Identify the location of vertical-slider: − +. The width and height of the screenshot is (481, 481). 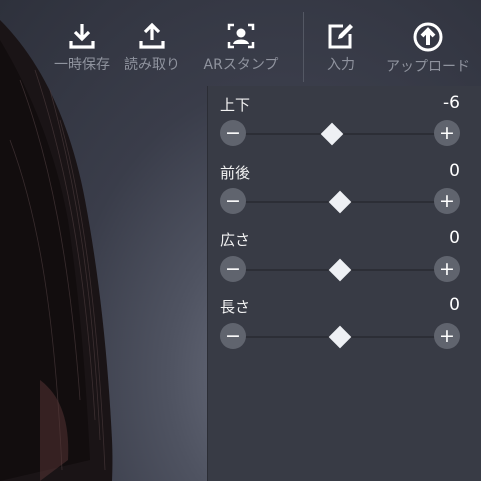
(340, 134).